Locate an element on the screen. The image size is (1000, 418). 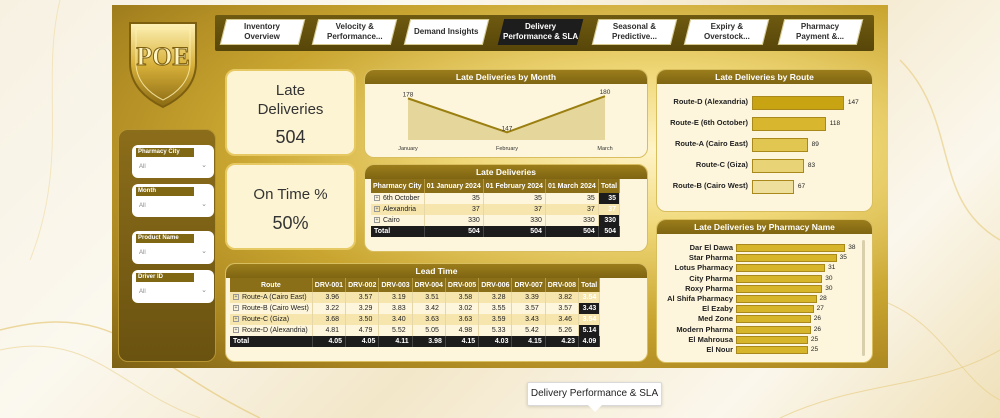
table-row: + Cairo 330 330 330 330 is located at coordinates (496, 220).